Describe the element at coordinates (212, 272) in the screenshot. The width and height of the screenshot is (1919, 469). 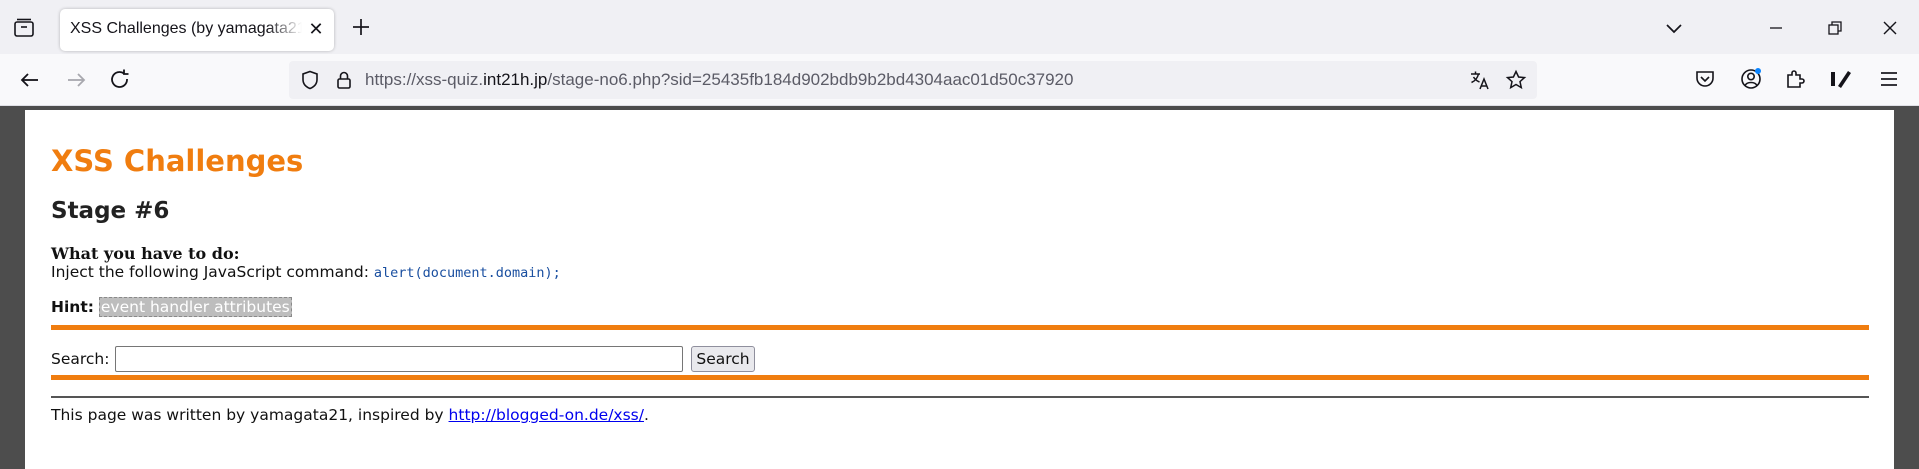
I see `task-text: Inject the following JavaScript command:` at that location.